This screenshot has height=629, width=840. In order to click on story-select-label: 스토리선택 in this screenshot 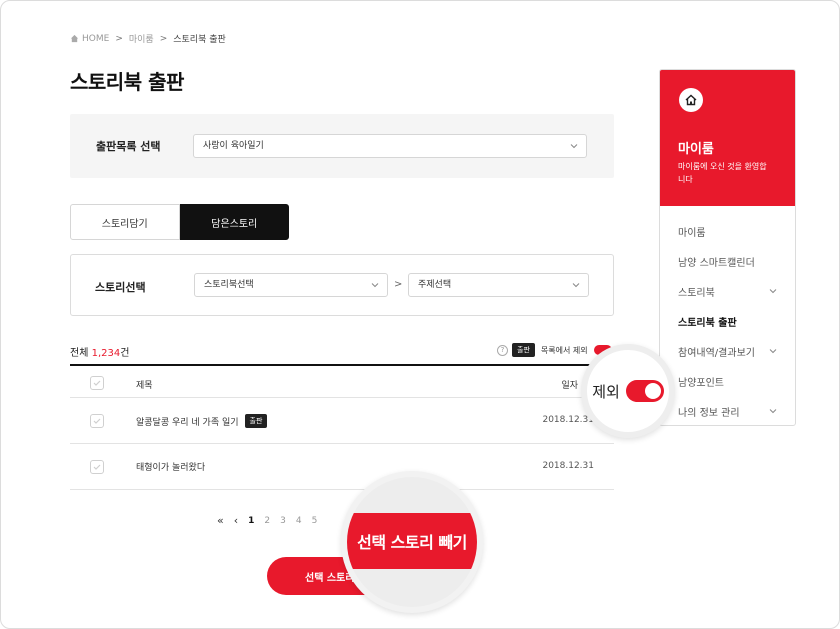, I will do `click(120, 287)`.